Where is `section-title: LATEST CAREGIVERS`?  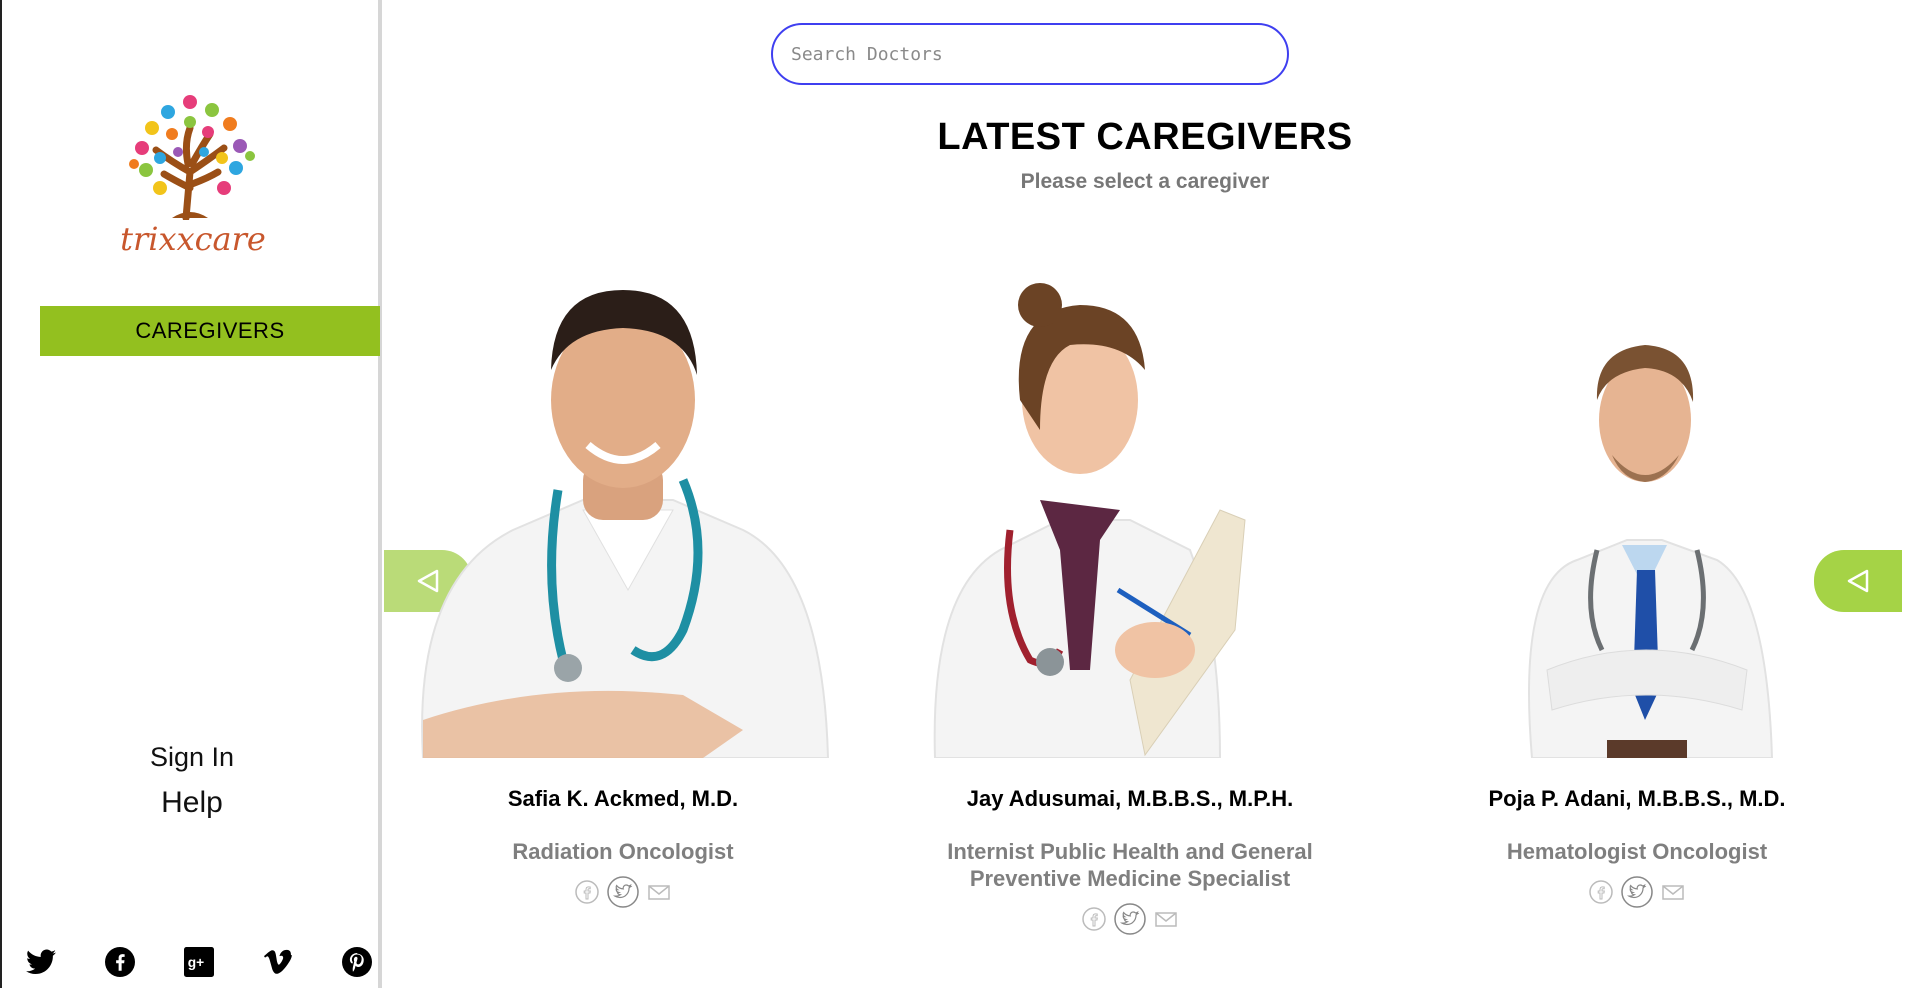 section-title: LATEST CAREGIVERS is located at coordinates (1145, 137).